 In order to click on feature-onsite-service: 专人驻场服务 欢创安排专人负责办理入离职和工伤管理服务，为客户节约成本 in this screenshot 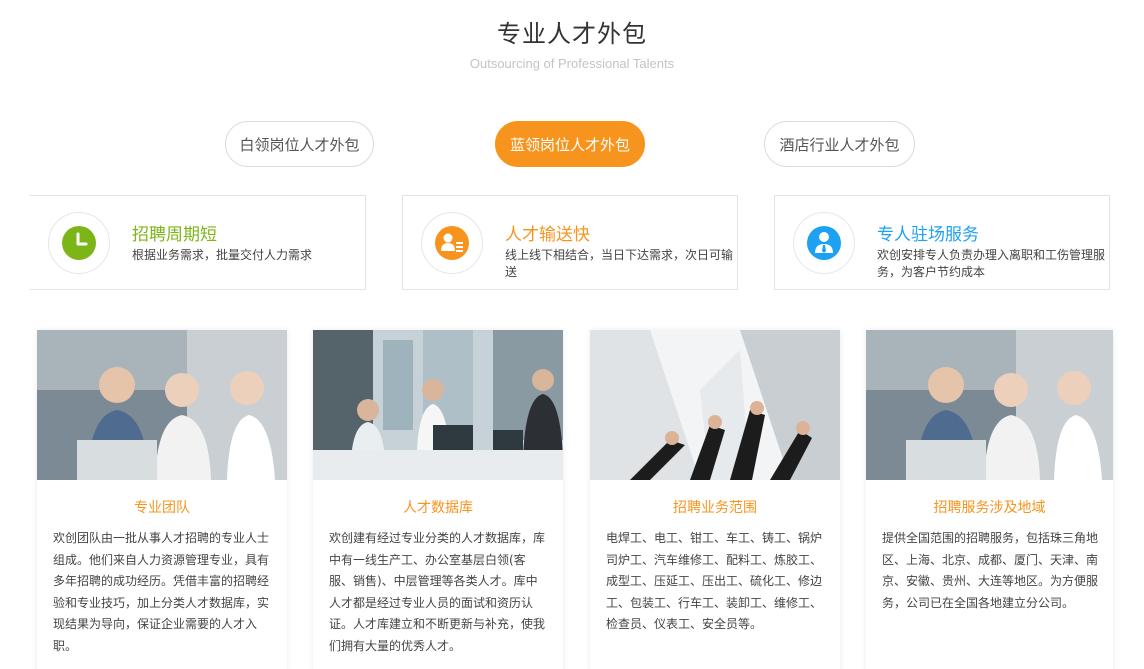, I will do `click(942, 242)`.